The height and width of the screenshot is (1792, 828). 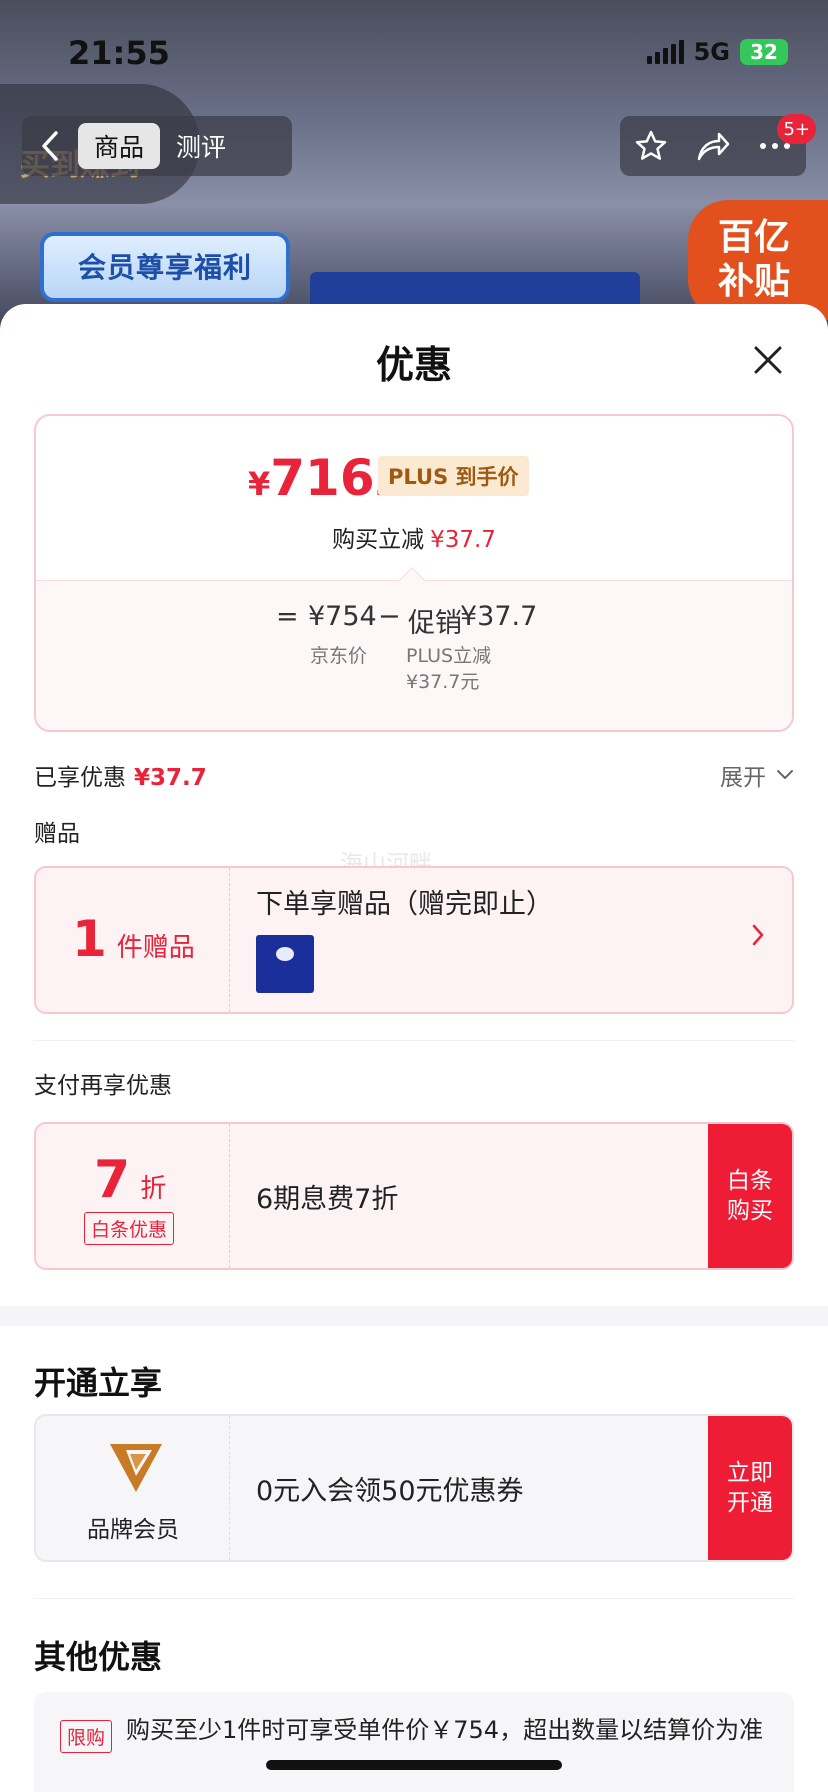 I want to click on share-icon, so click(x=713, y=146).